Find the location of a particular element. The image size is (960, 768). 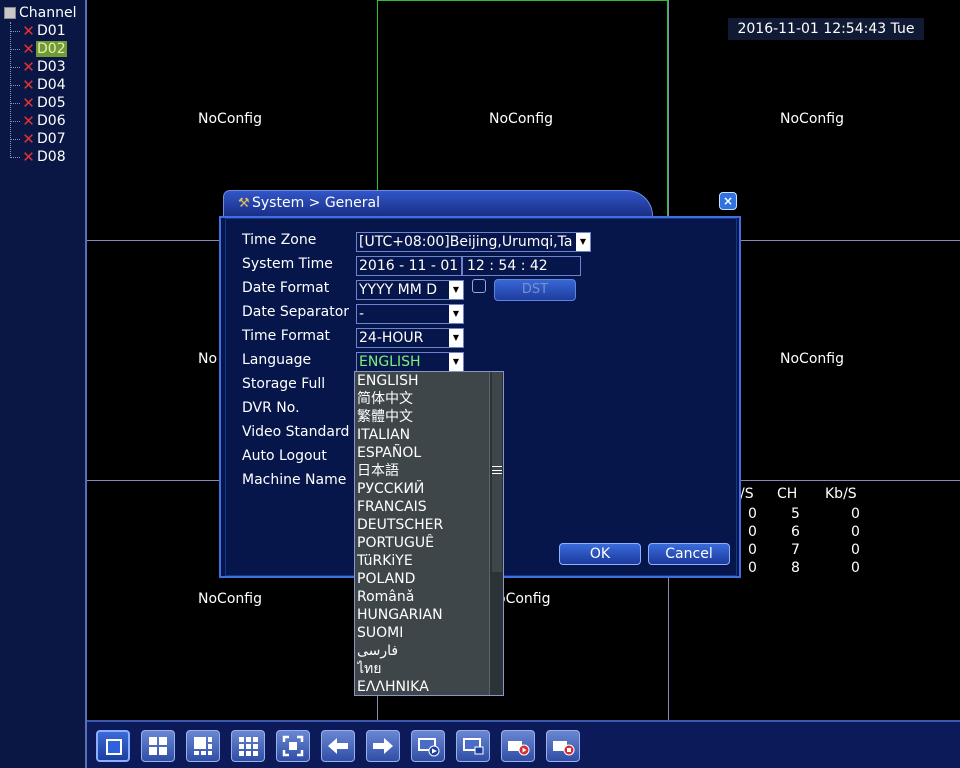

cell-status-8: oConfig is located at coordinates (523, 599).